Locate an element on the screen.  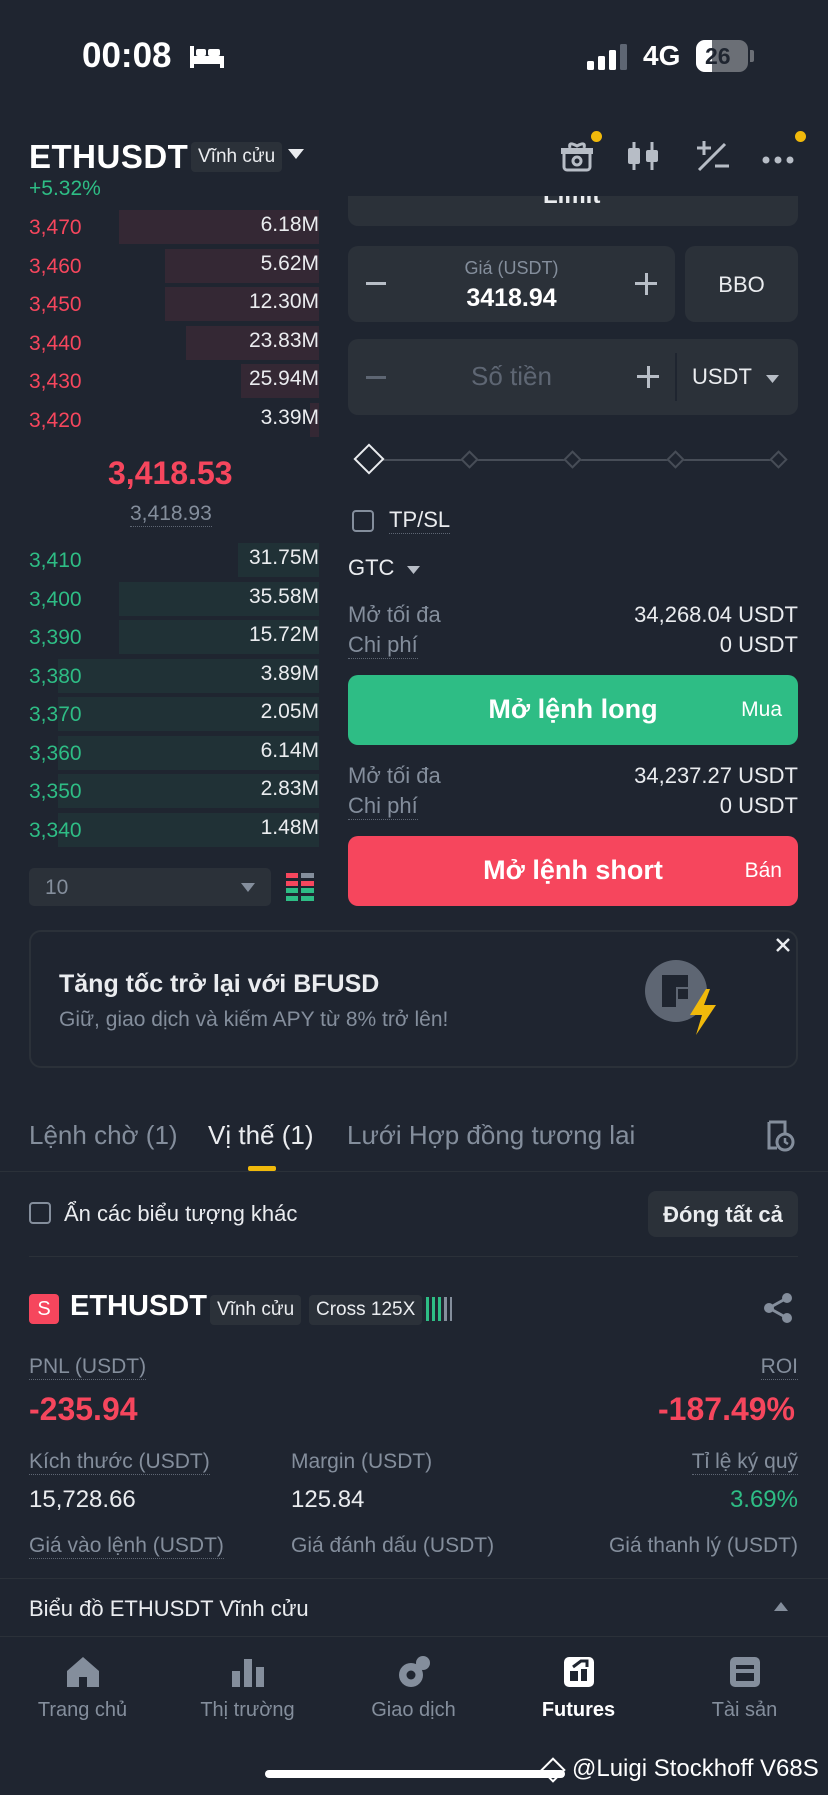
orderbook-row: 3,440 23.83M is located at coordinates (174, 342).